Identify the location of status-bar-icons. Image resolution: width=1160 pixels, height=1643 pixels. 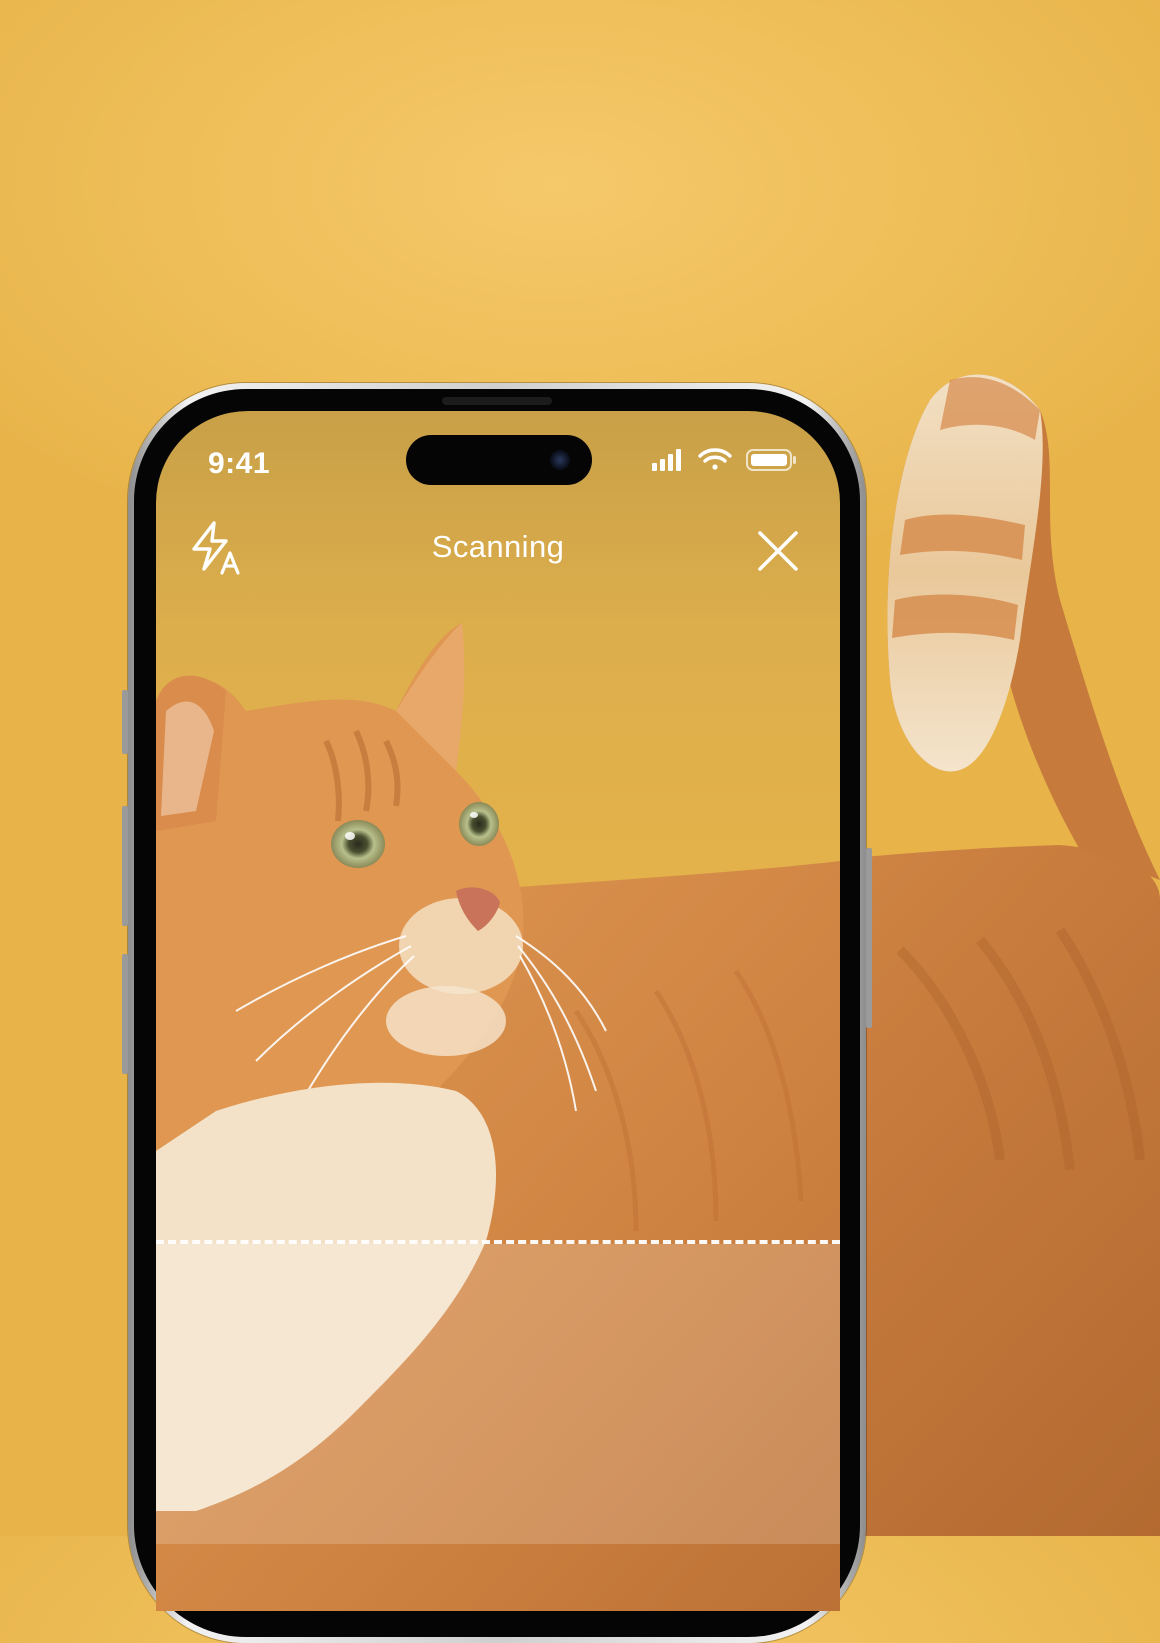
(725, 460).